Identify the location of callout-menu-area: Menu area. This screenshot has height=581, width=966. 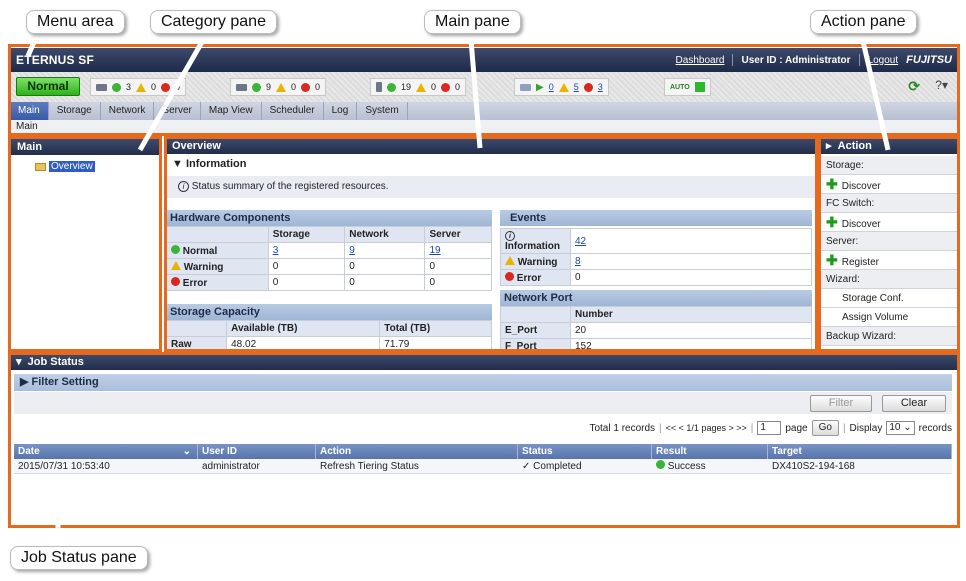
(75, 22).